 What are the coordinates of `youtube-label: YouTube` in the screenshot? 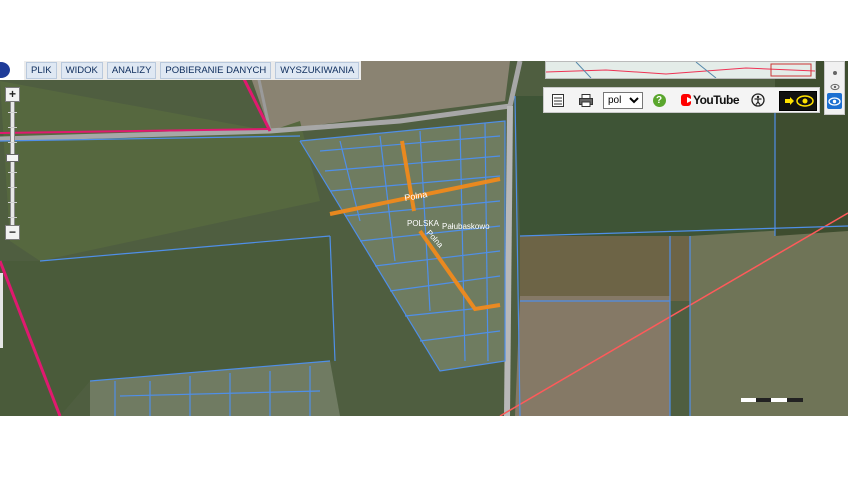 It's located at (716, 100).